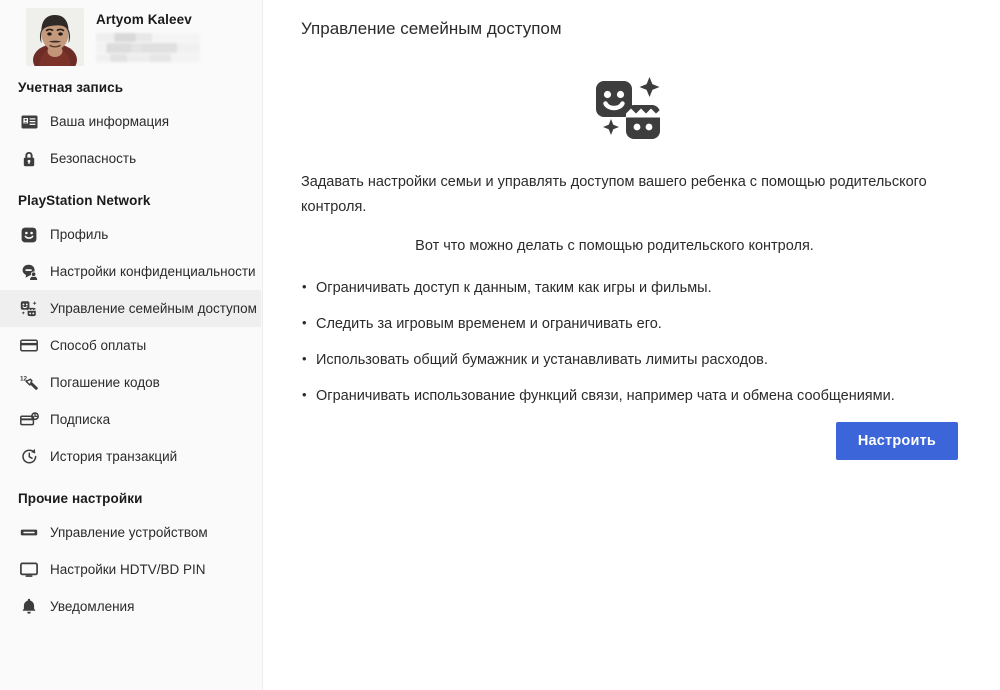  What do you see at coordinates (153, 308) in the screenshot?
I see `sidebar-item-label: Управление семейным доступом` at bounding box center [153, 308].